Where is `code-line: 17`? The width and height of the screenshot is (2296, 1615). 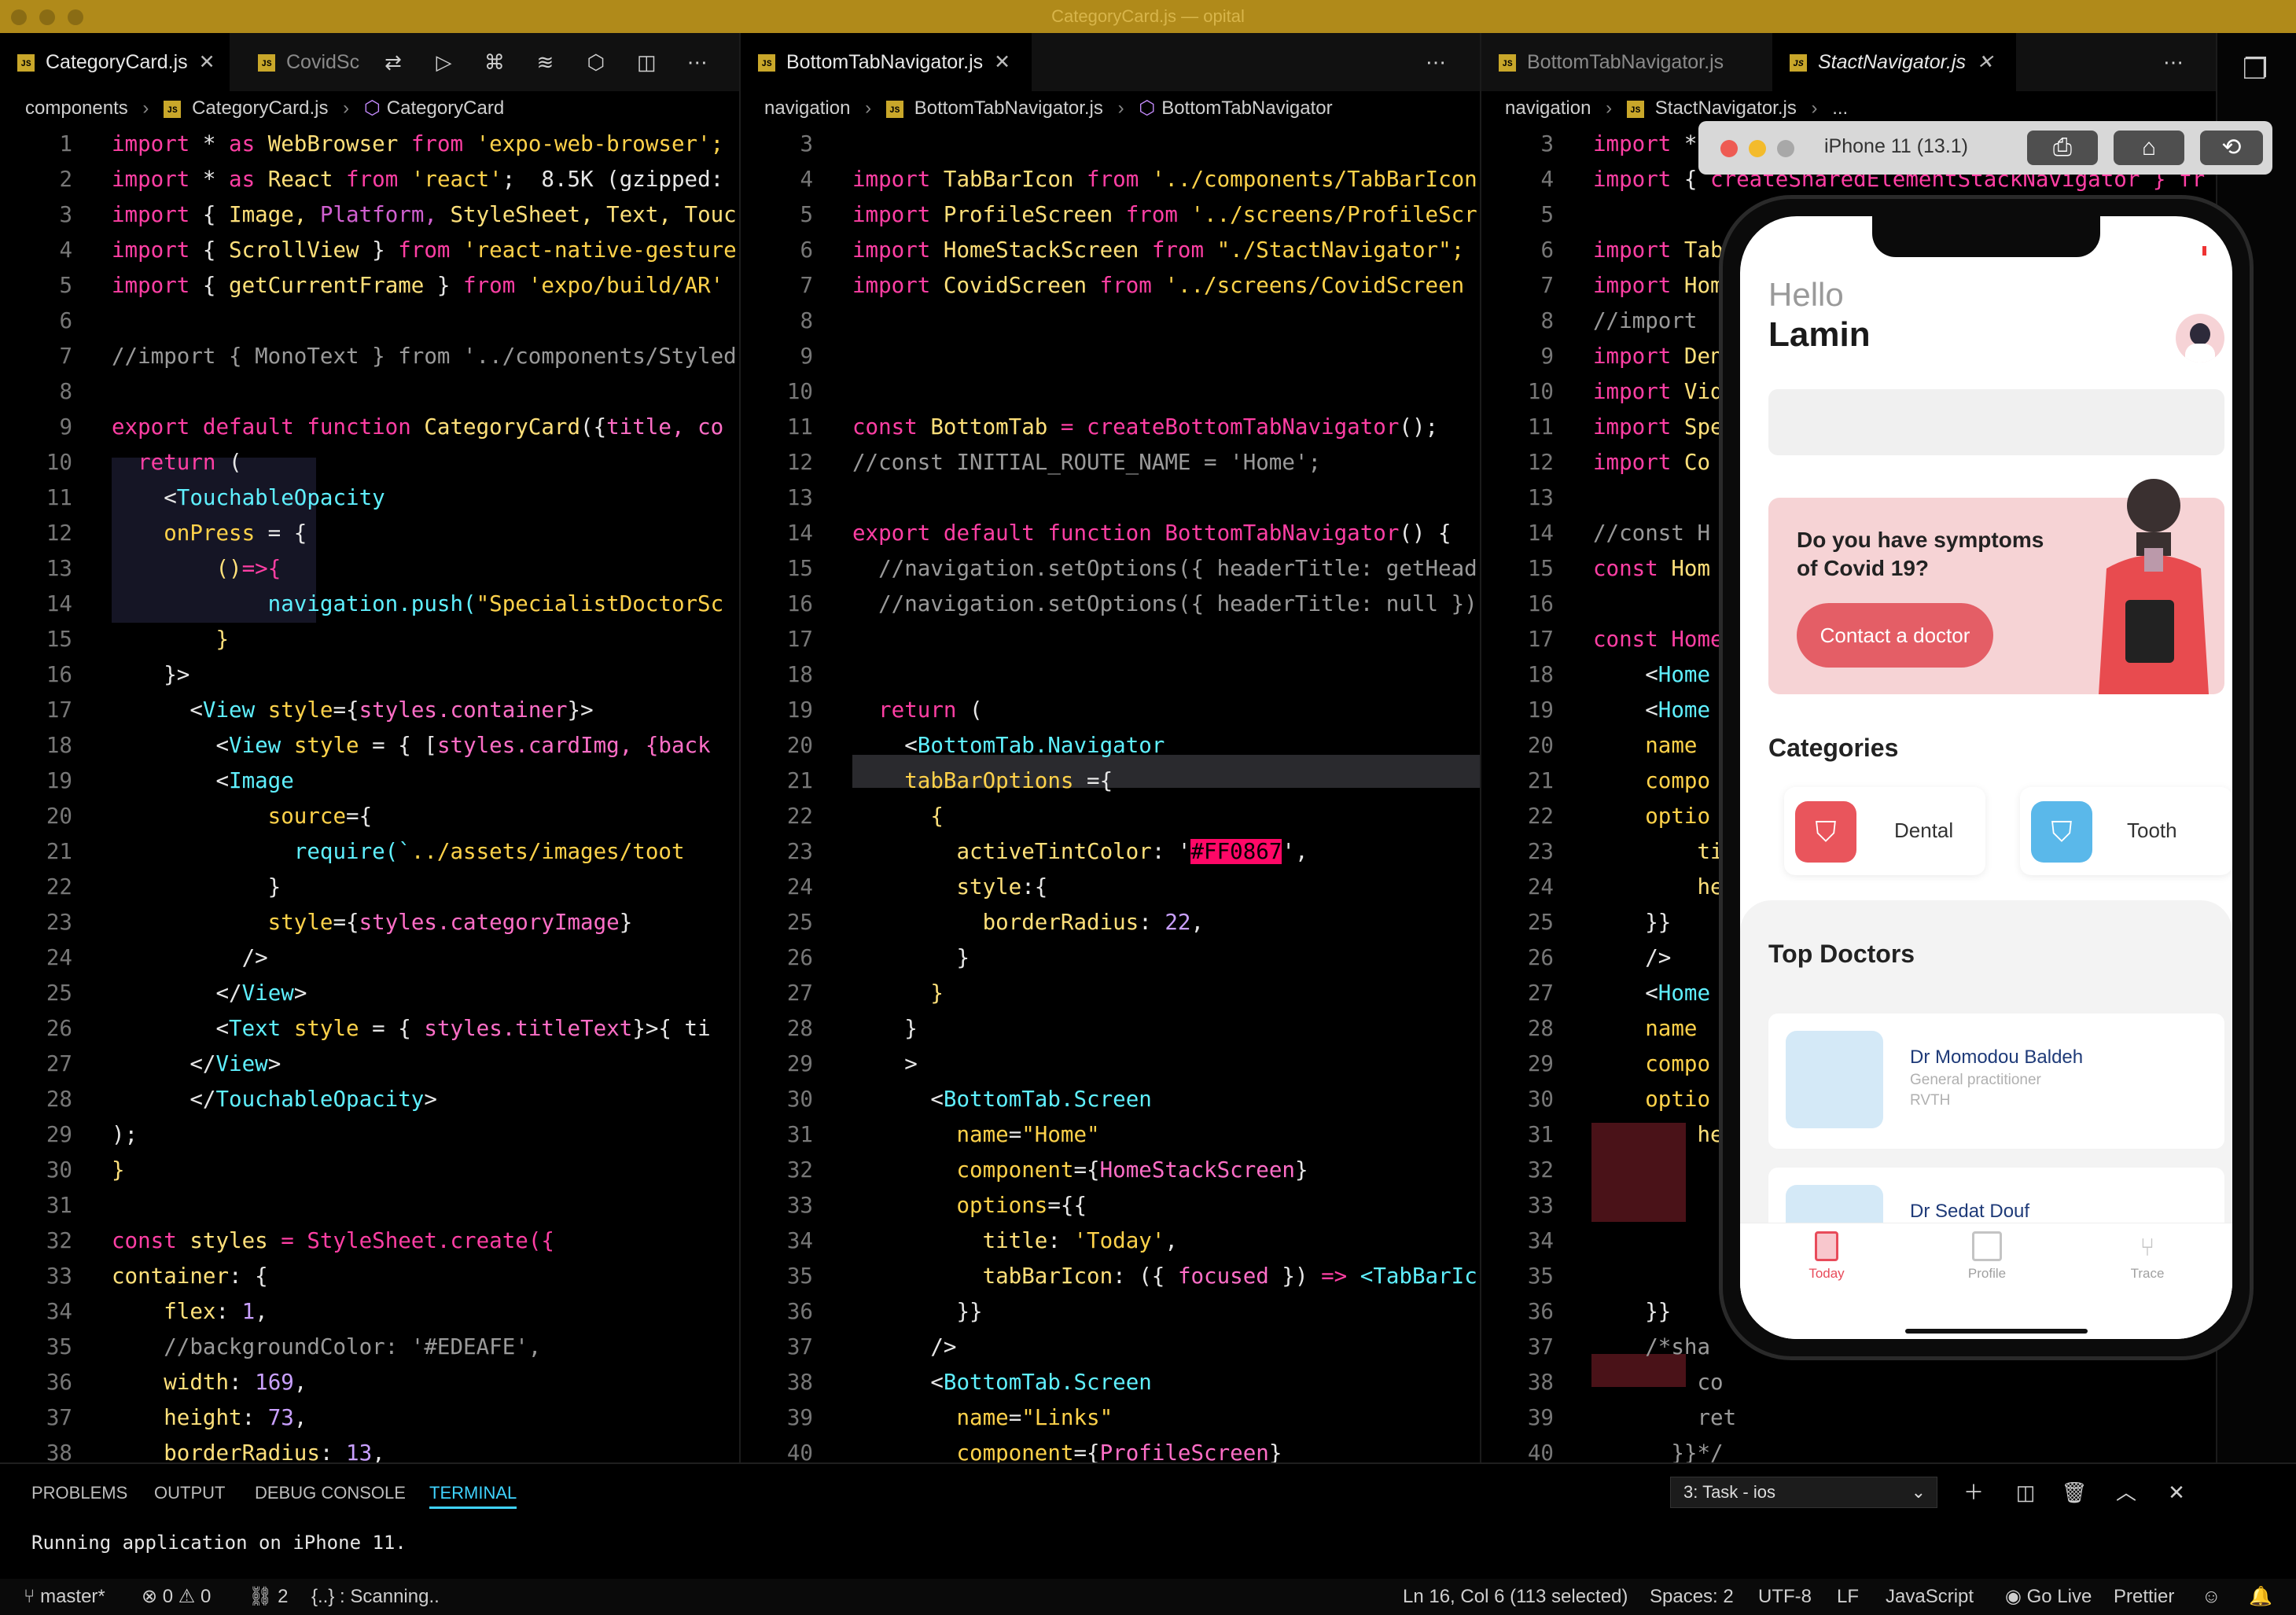 code-line: 17 is located at coordinates (1110, 639).